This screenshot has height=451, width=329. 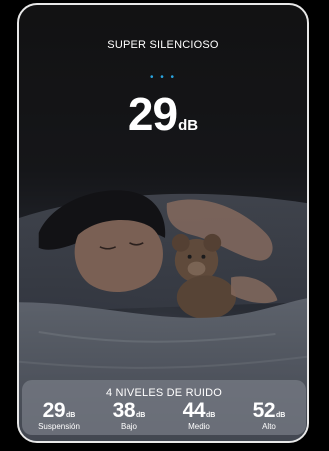 I want to click on indicator-dots: • • •, so click(x=163, y=77).